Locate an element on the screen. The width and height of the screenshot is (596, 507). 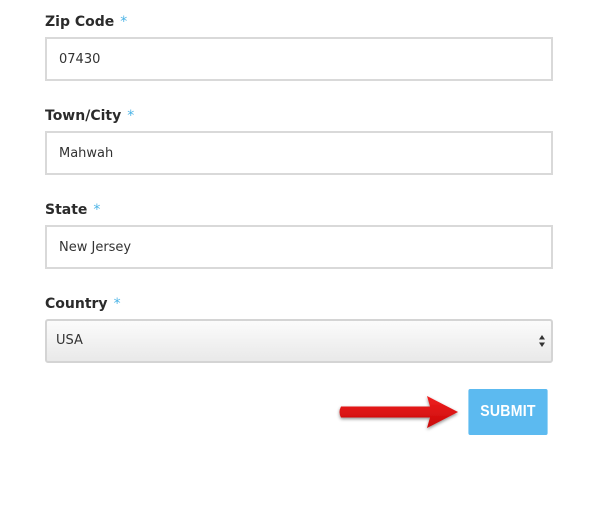
red-arrow-icon is located at coordinates (398, 412).